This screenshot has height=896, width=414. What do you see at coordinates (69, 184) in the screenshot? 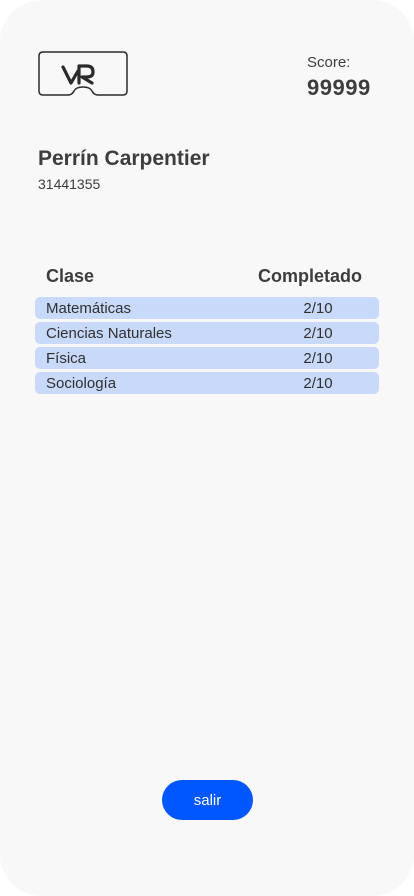
I see `user-id: 31441355` at bounding box center [69, 184].